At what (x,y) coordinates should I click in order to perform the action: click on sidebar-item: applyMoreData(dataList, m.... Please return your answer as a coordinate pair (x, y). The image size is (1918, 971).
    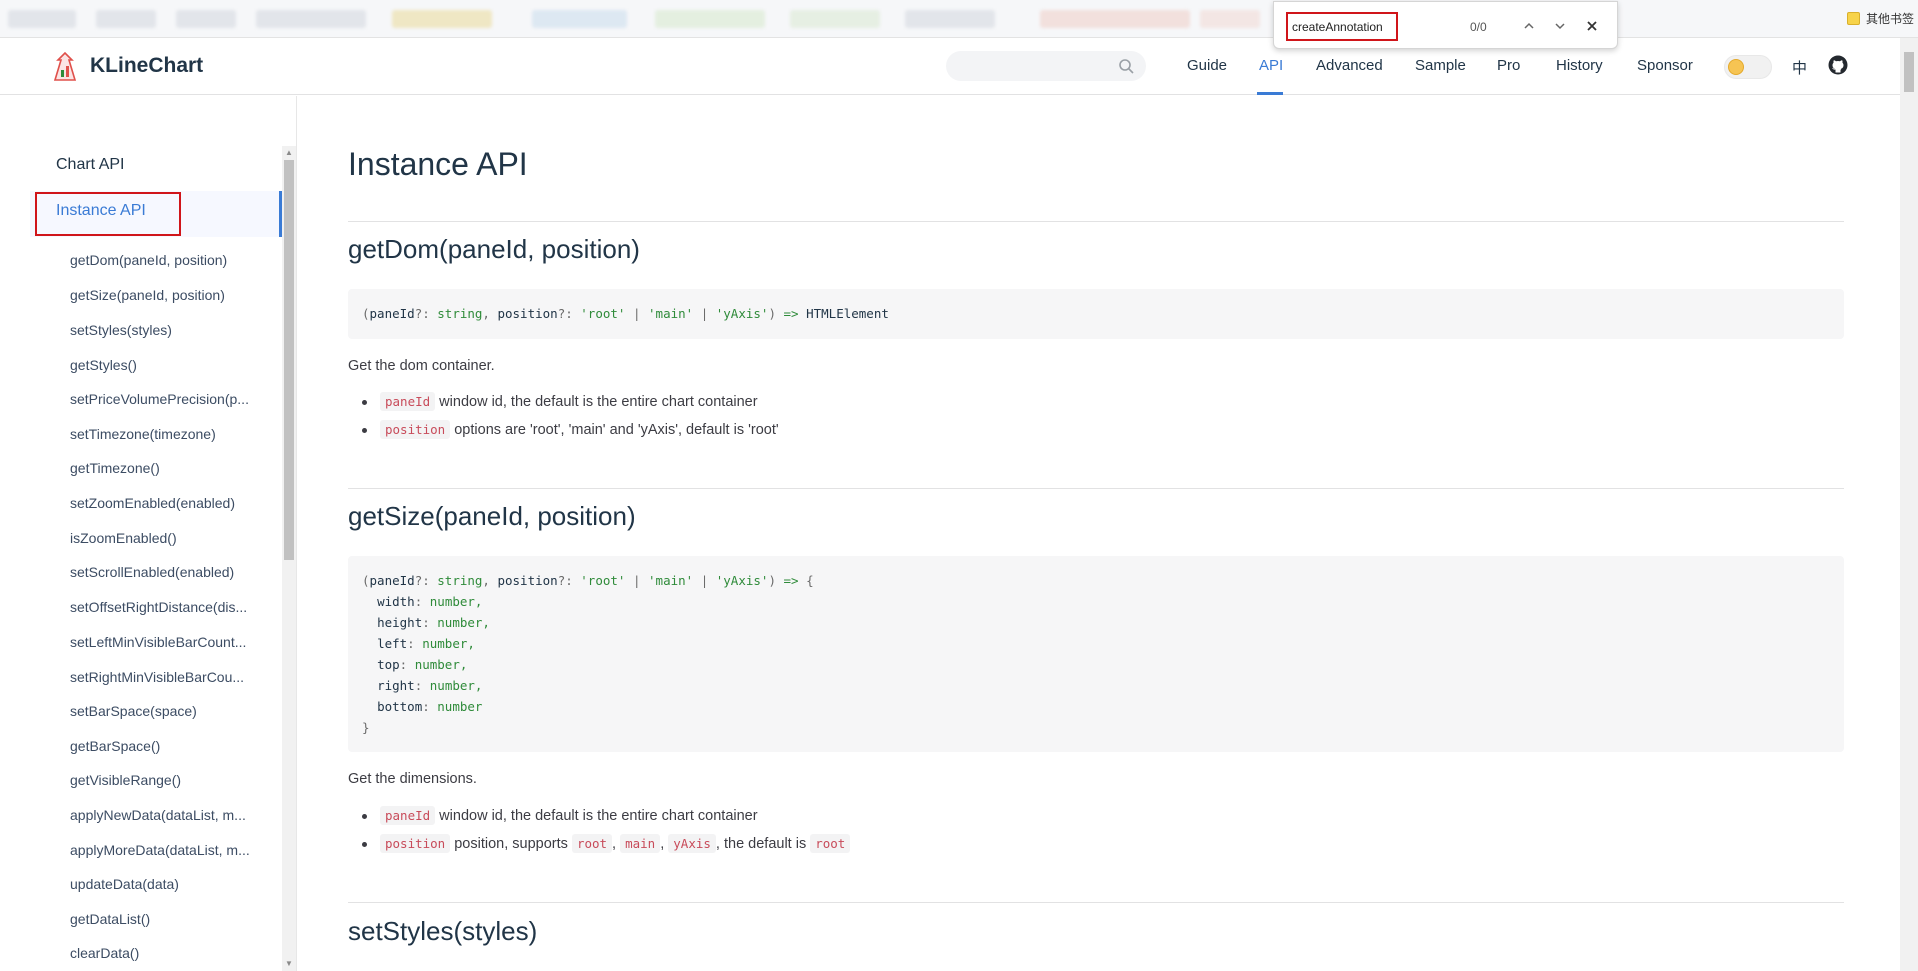
    Looking at the image, I should click on (163, 850).